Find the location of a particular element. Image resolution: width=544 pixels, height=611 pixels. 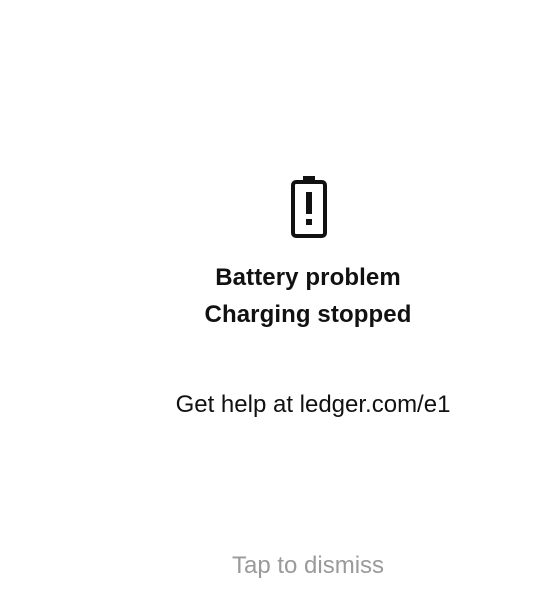

dismiss-hint: Tap to dismiss is located at coordinates (272, 566).